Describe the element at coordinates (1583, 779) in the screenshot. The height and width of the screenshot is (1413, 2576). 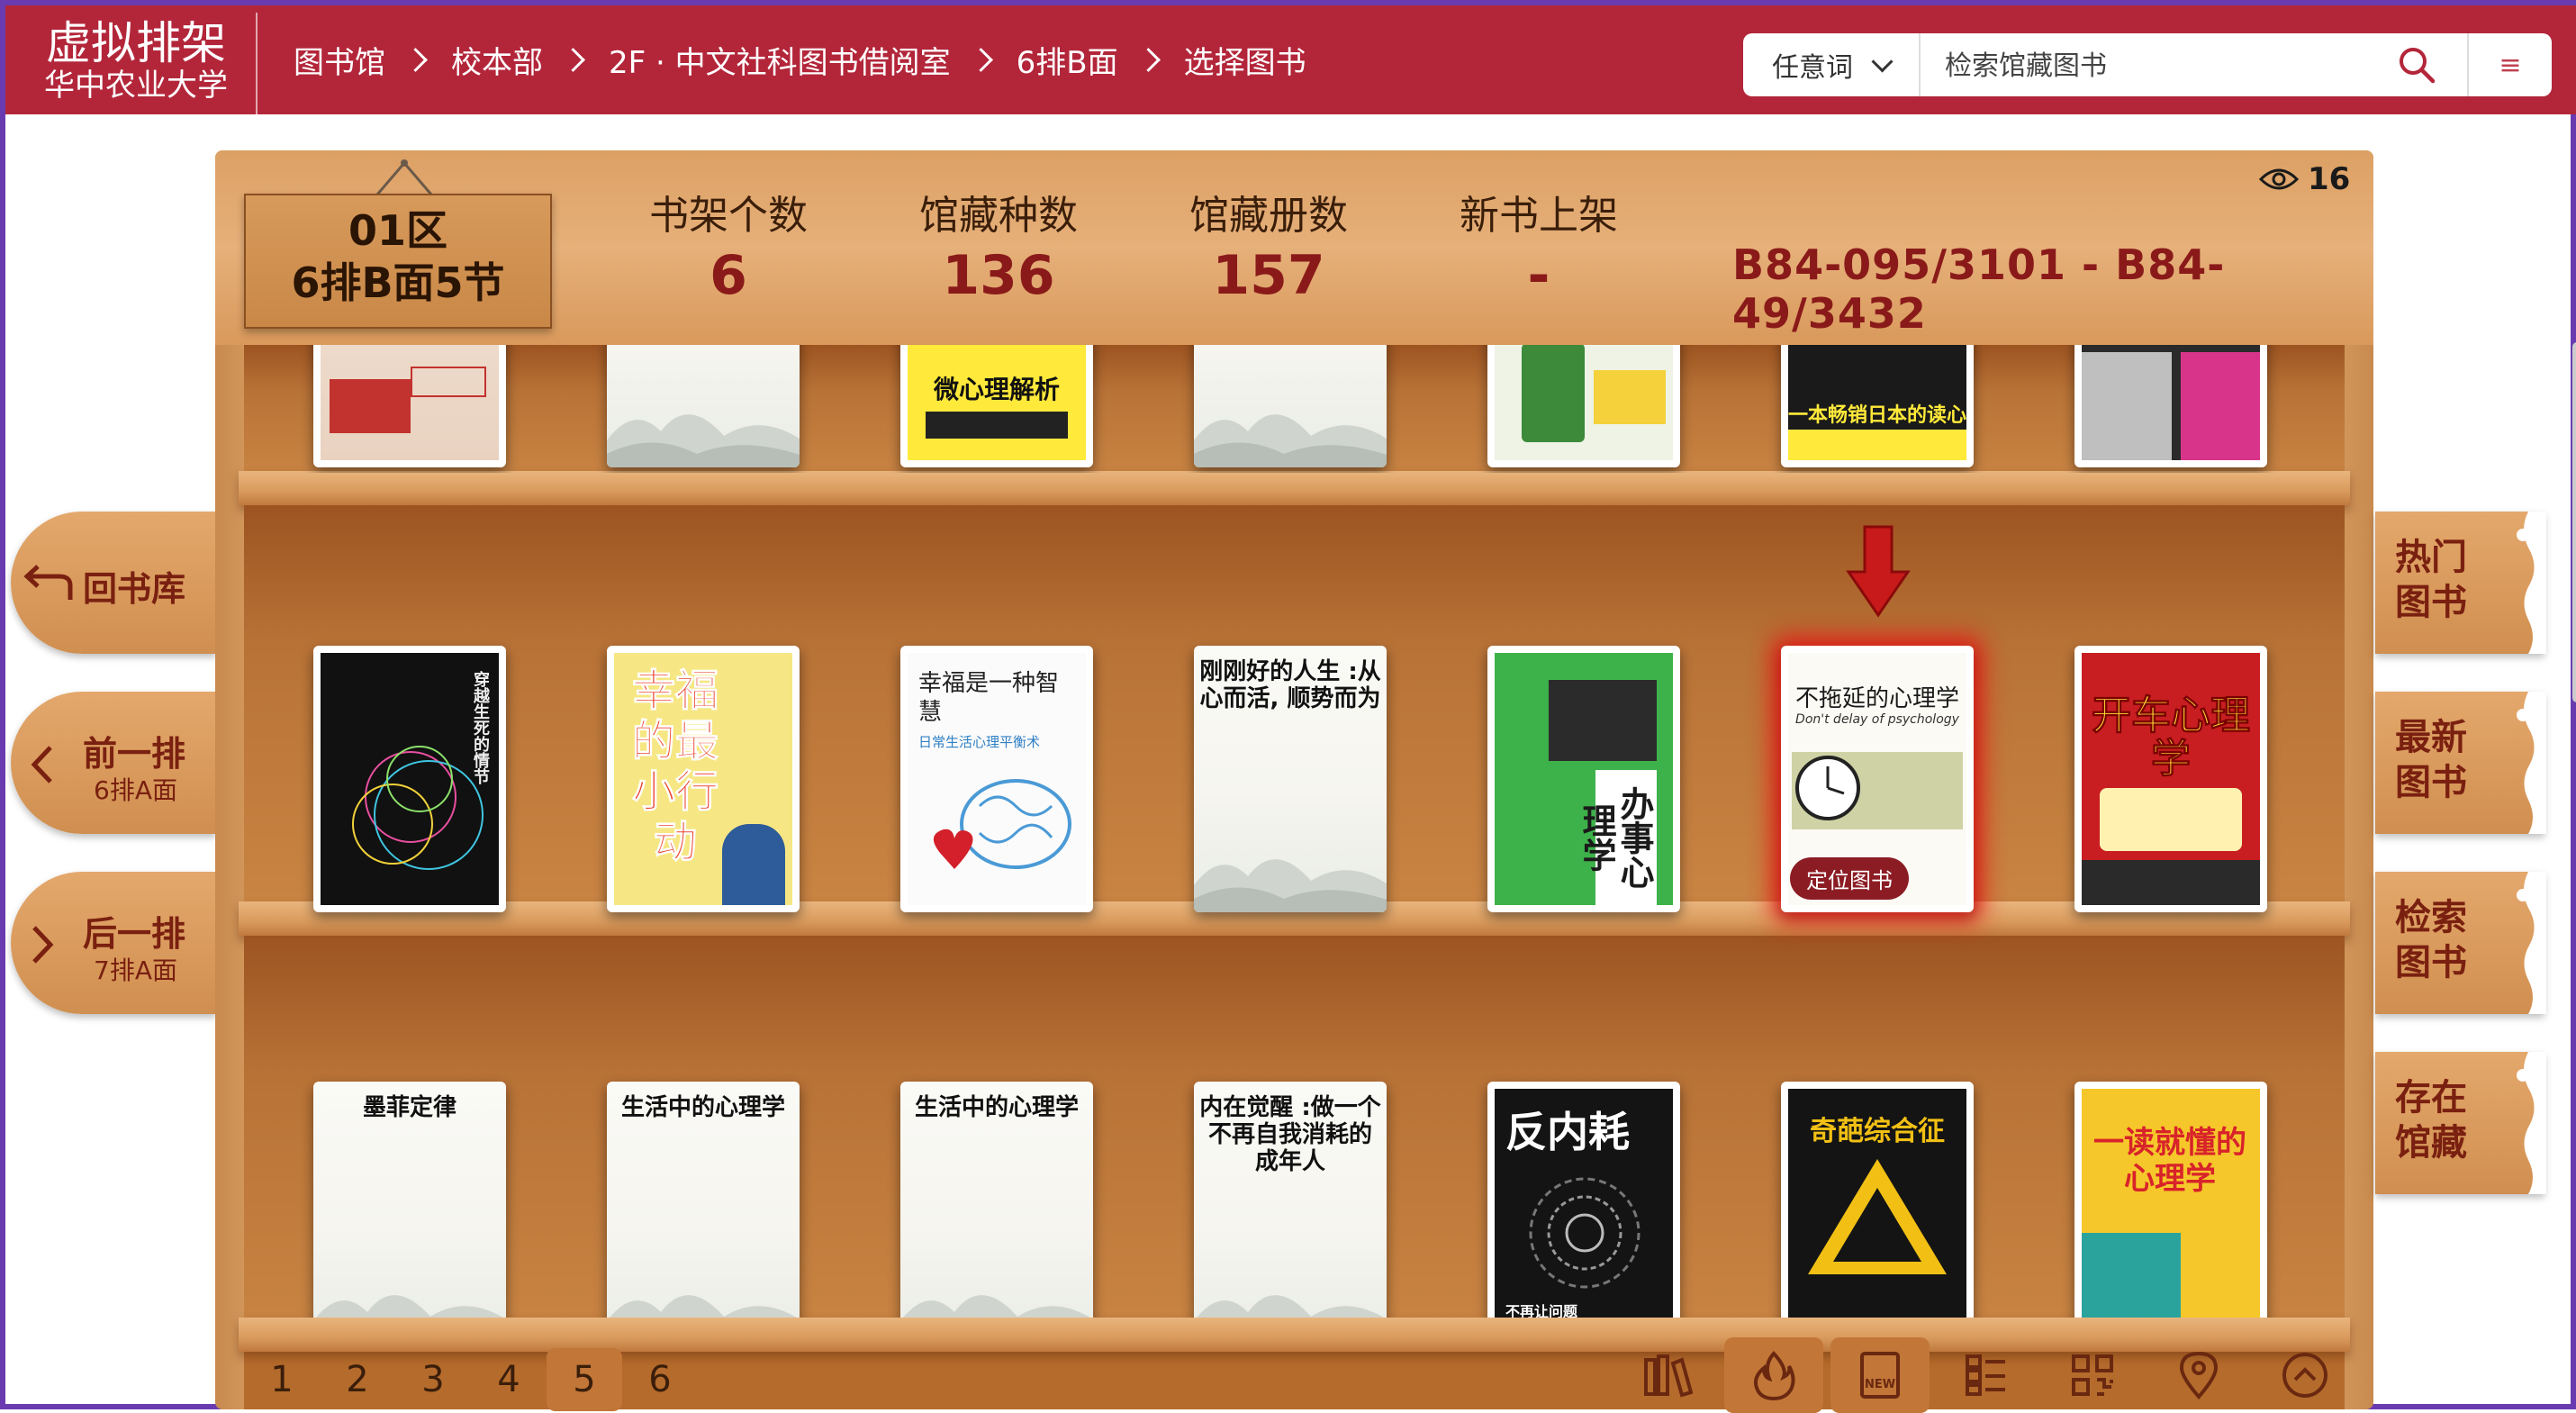
I see `book-cover: 办事心理学` at that location.